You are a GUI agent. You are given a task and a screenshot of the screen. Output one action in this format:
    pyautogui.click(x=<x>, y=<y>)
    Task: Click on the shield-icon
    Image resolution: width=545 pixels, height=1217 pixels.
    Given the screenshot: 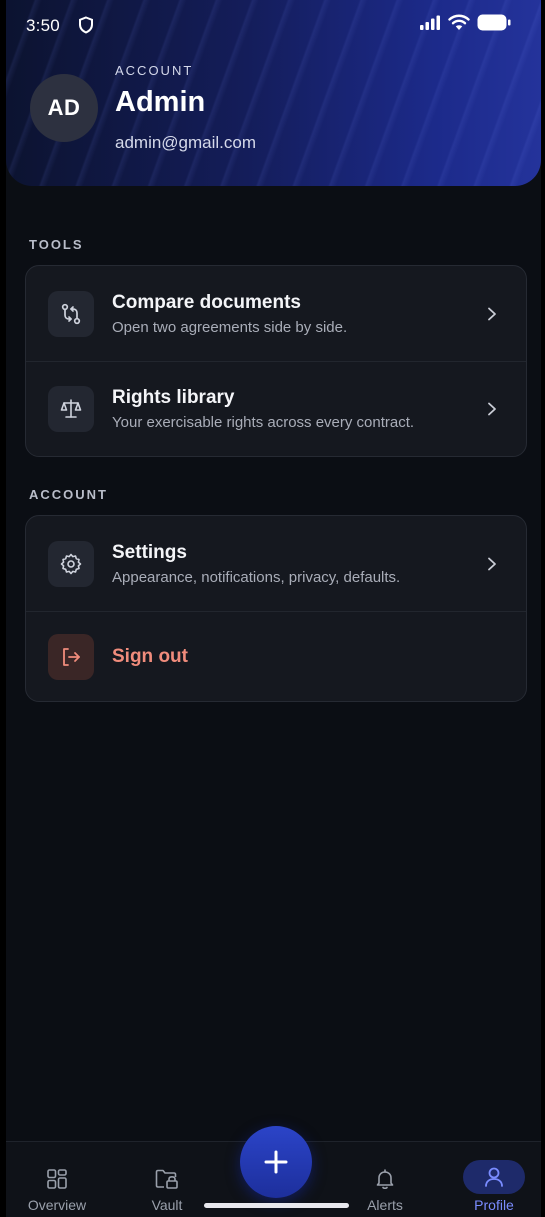 What is the action you would take?
    pyautogui.click(x=86, y=25)
    